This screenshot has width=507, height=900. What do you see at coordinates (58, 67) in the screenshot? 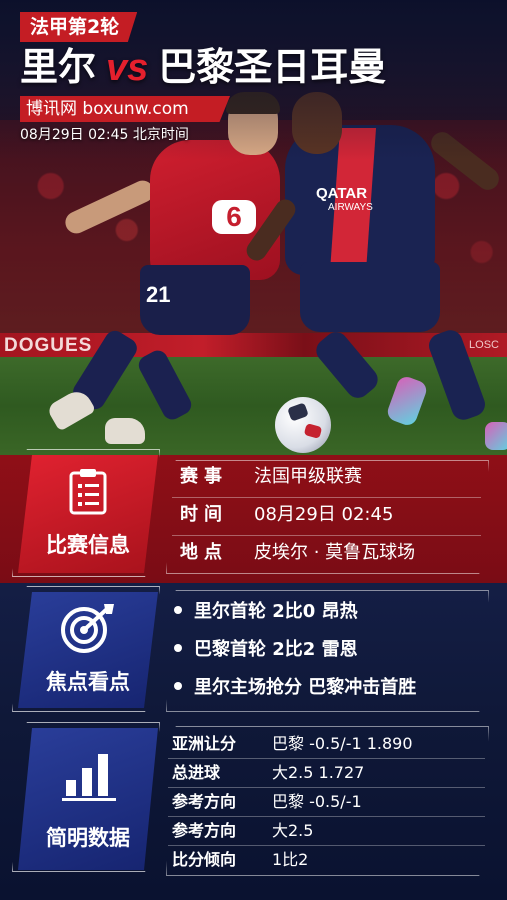
I see `home-team: 里尔` at bounding box center [58, 67].